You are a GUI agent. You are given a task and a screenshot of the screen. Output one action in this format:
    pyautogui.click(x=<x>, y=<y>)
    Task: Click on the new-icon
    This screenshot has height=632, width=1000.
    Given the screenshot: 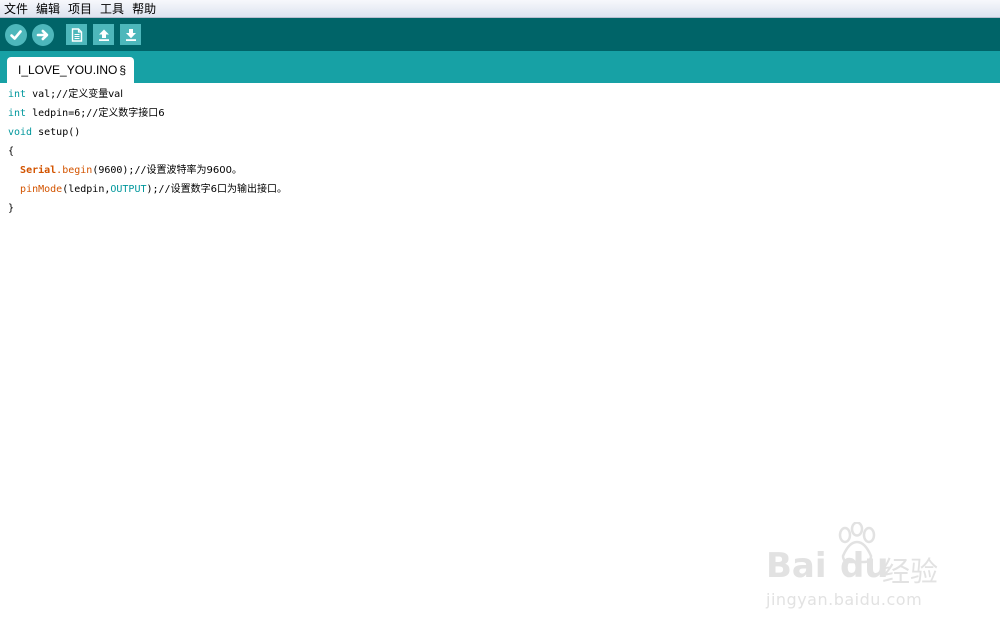 What is the action you would take?
    pyautogui.click(x=76, y=34)
    